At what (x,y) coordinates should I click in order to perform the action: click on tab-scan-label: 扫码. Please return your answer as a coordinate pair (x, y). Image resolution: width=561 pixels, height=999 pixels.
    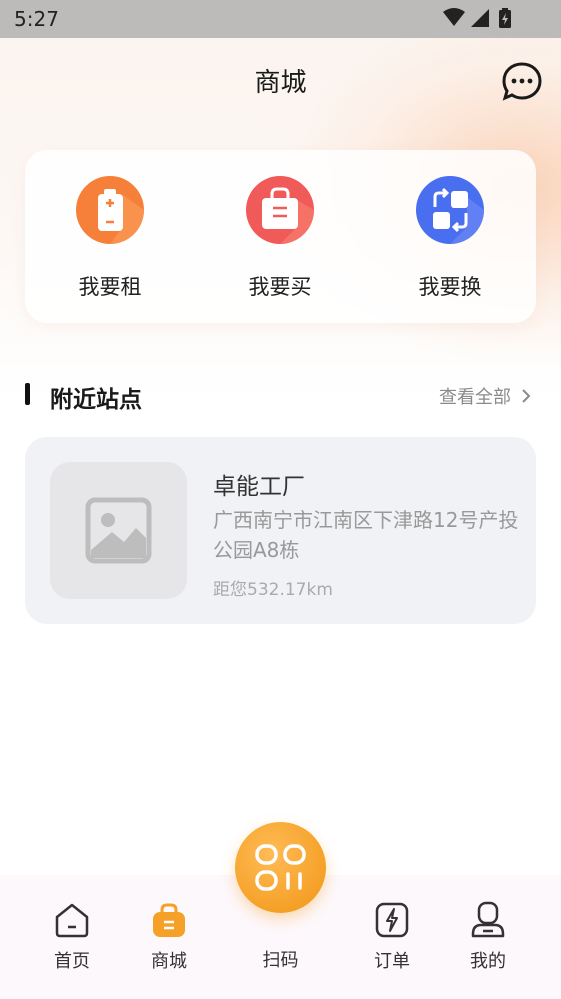
    Looking at the image, I should click on (280, 960).